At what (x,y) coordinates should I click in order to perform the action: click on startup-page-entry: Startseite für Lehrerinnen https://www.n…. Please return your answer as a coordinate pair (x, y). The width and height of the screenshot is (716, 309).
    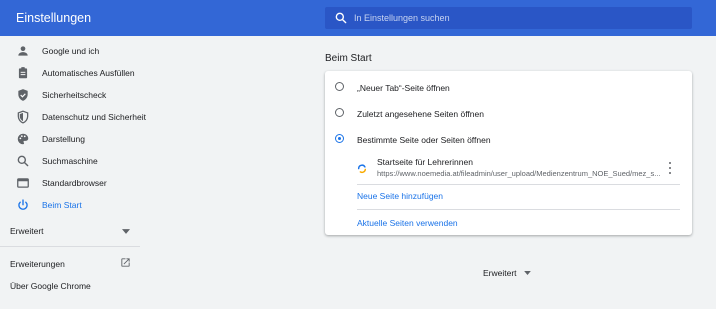
    Looking at the image, I should click on (515, 168).